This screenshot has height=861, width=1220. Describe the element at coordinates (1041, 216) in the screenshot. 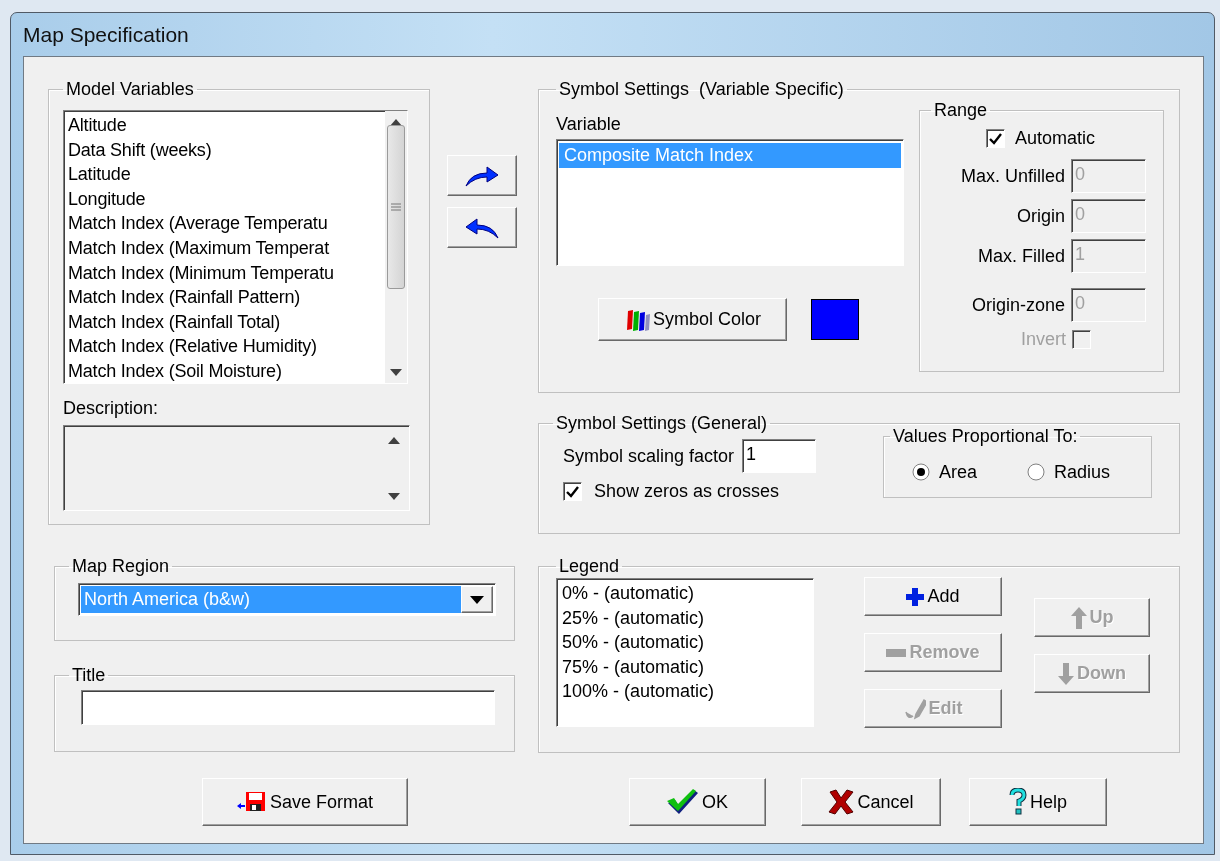

I see `field-label: Origin` at that location.